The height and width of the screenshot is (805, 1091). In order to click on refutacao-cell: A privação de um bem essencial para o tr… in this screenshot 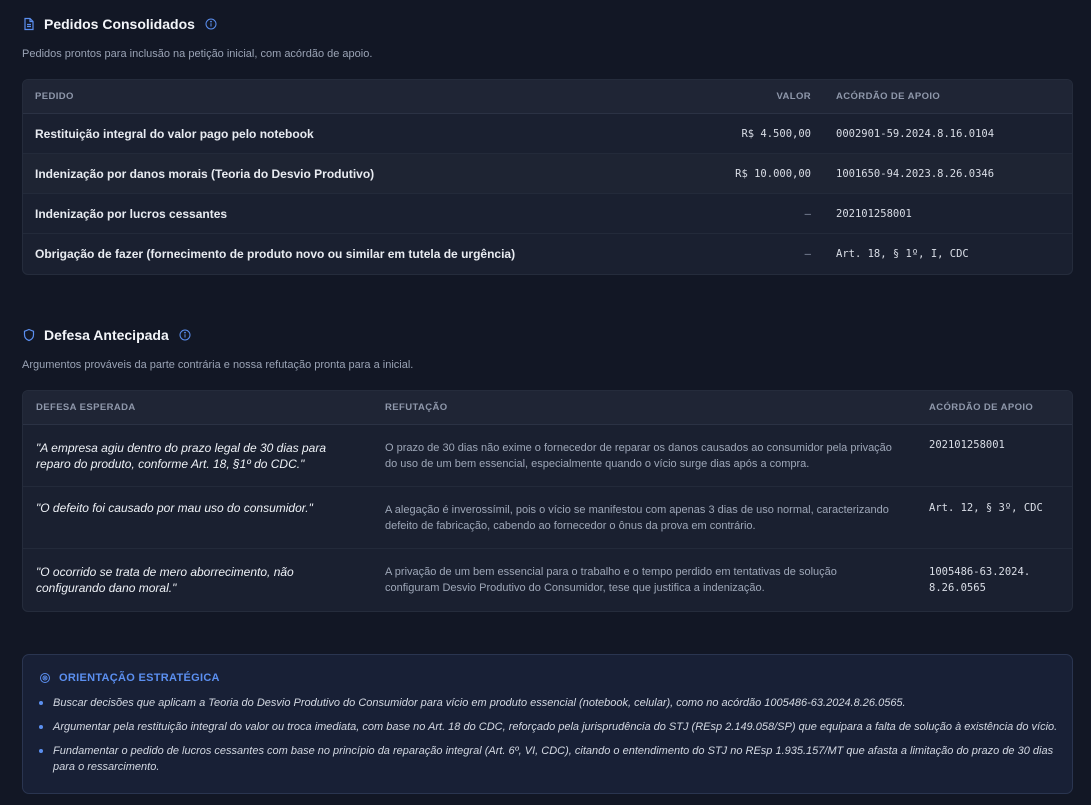, I will do `click(611, 580)`.